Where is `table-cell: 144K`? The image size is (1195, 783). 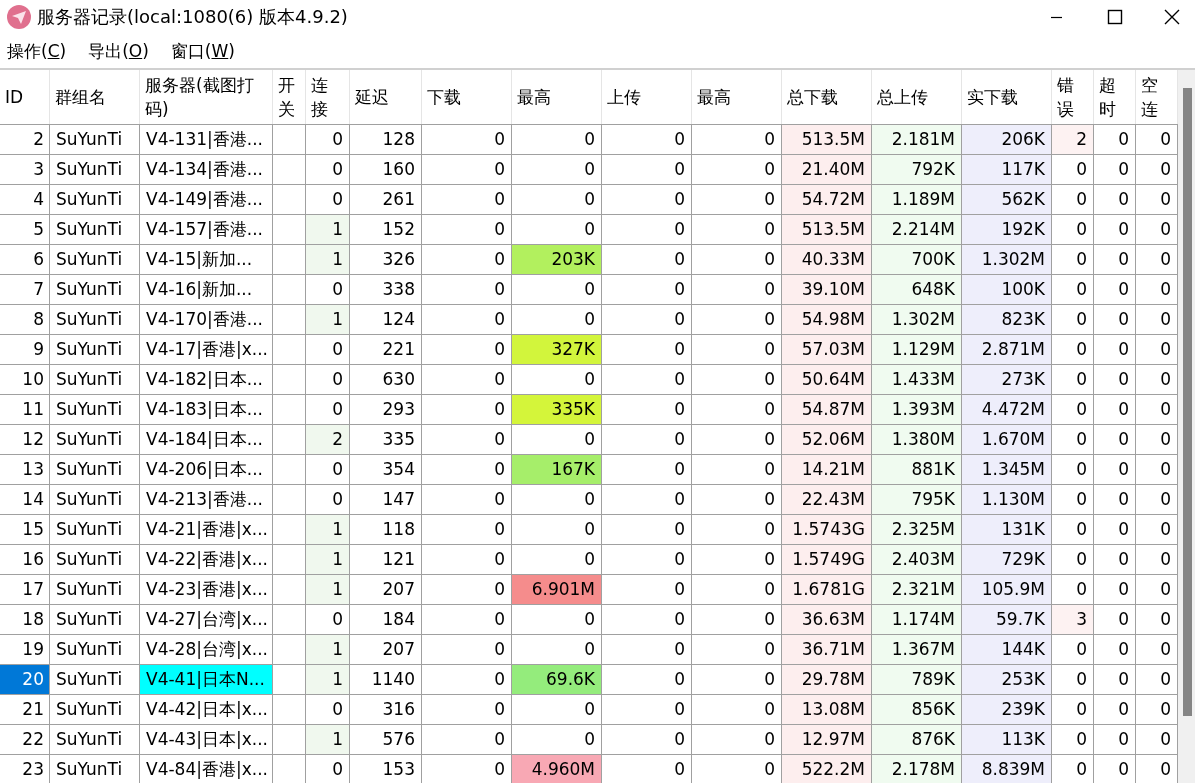
table-cell: 144K is located at coordinates (1007, 650).